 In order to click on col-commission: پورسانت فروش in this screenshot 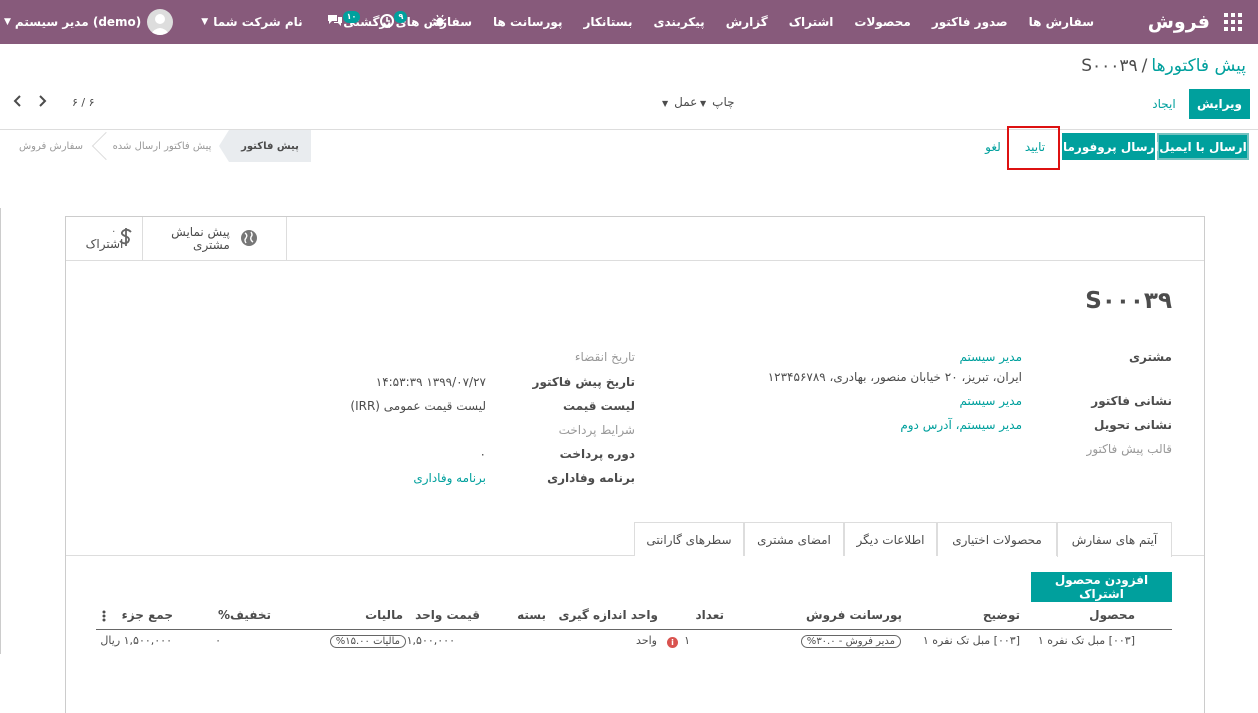, I will do `click(854, 615)`.